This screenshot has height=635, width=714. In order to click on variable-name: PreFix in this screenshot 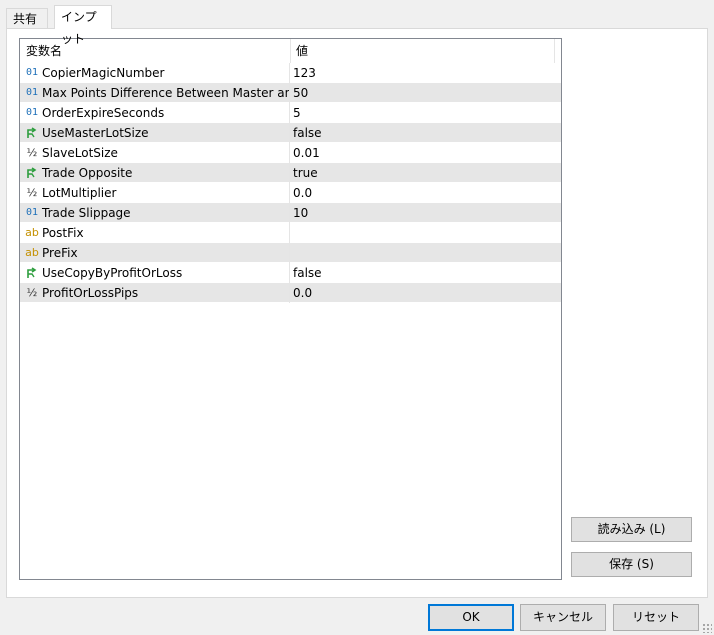, I will do `click(60, 253)`.